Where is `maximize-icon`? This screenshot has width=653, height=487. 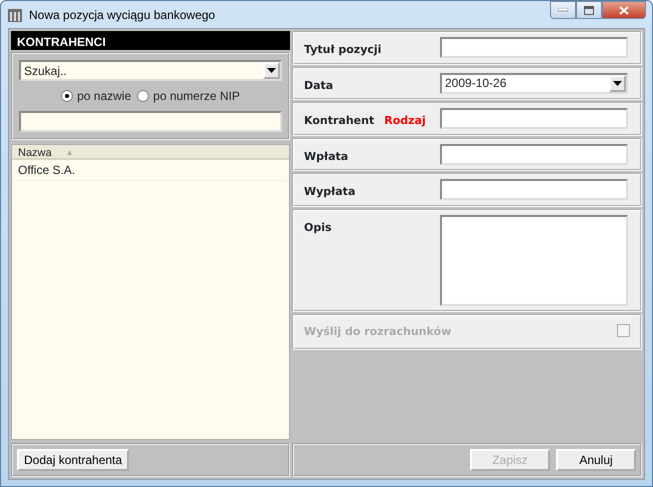
maximize-icon is located at coordinates (589, 10).